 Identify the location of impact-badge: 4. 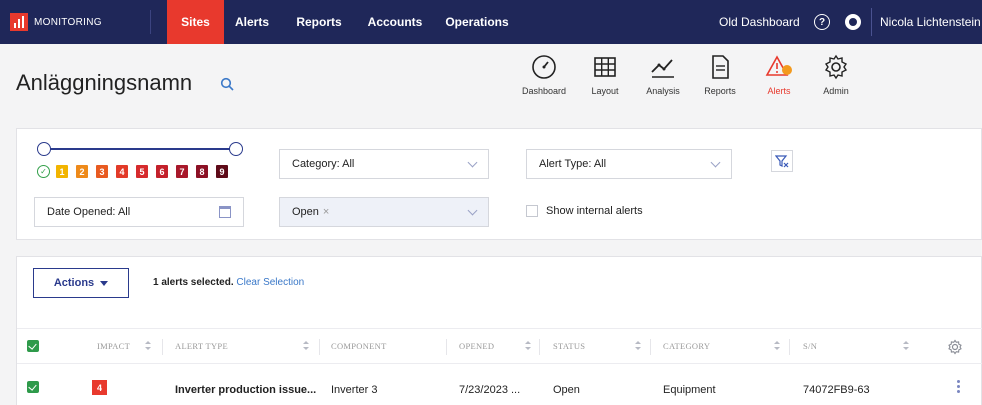
(99, 387).